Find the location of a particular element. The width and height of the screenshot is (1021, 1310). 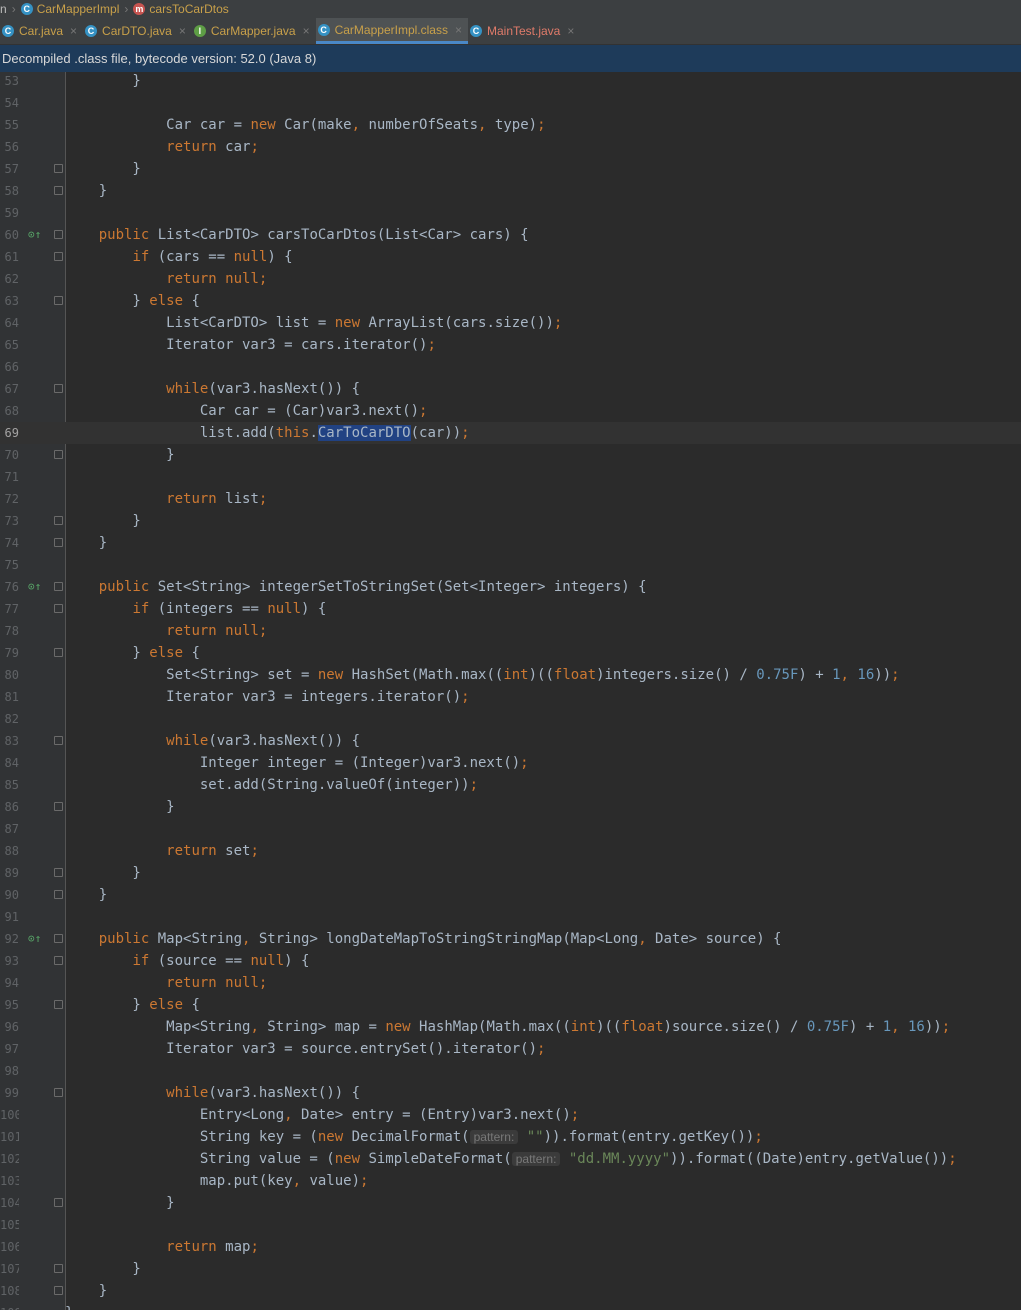

code-line: 56 return car; is located at coordinates (510, 147).